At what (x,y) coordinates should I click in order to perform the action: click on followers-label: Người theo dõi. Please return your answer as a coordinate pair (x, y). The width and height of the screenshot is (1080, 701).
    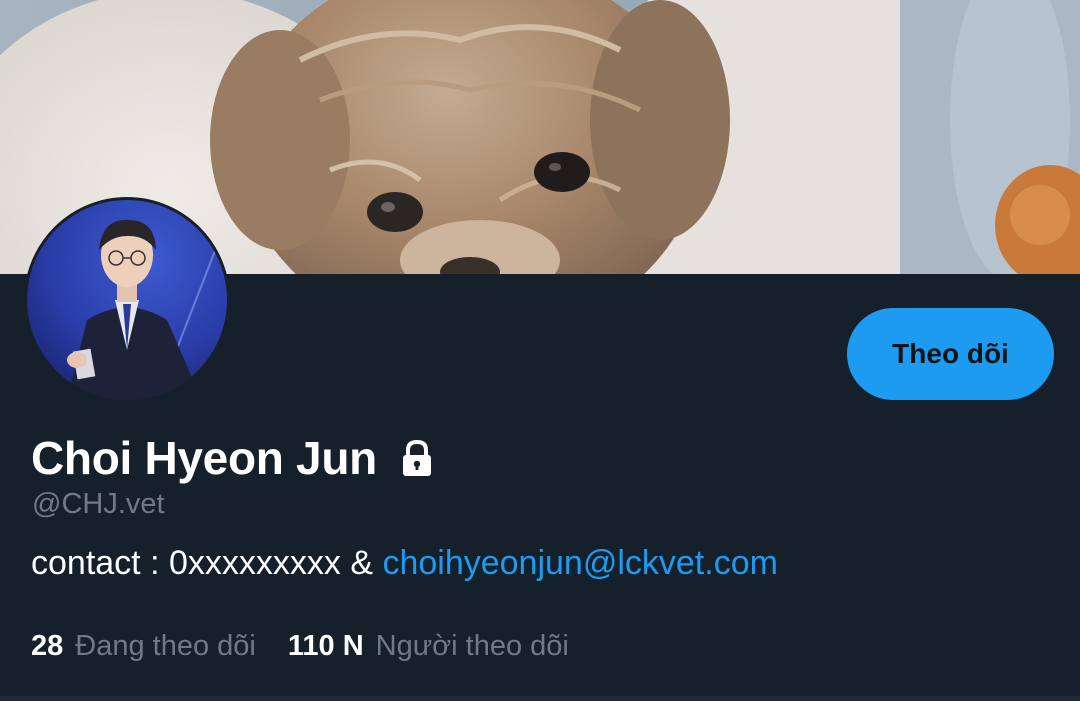
    Looking at the image, I should click on (472, 646).